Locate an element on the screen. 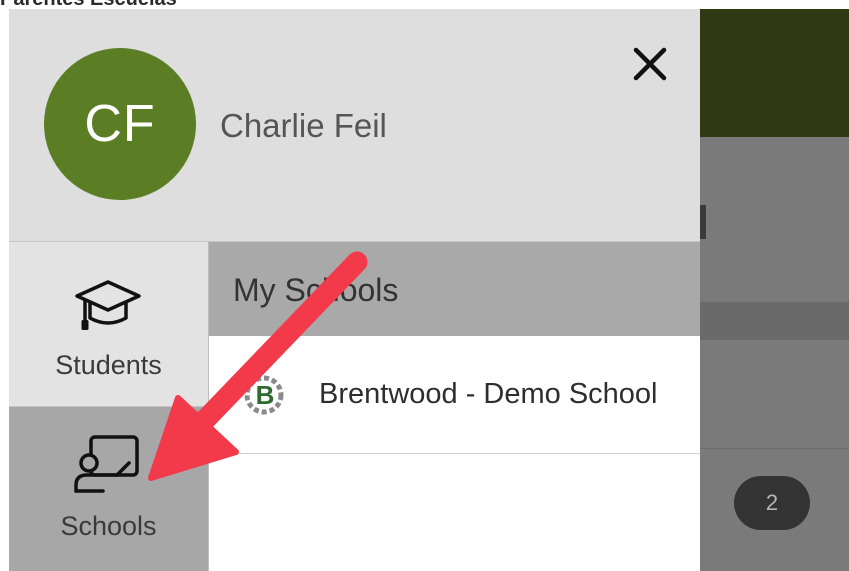 This screenshot has width=849, height=571. background-divider is located at coordinates (774, 448).